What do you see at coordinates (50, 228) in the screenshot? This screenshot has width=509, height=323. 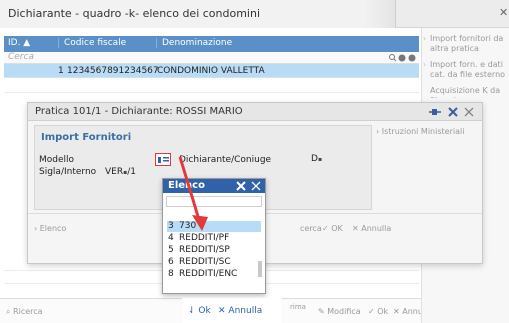 I see `elenco-button: › Elenco` at bounding box center [50, 228].